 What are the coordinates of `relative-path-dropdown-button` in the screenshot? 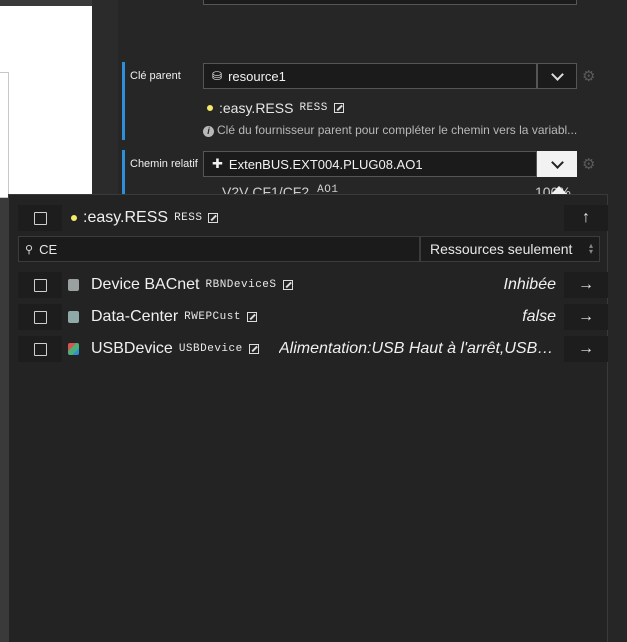 It's located at (557, 164).